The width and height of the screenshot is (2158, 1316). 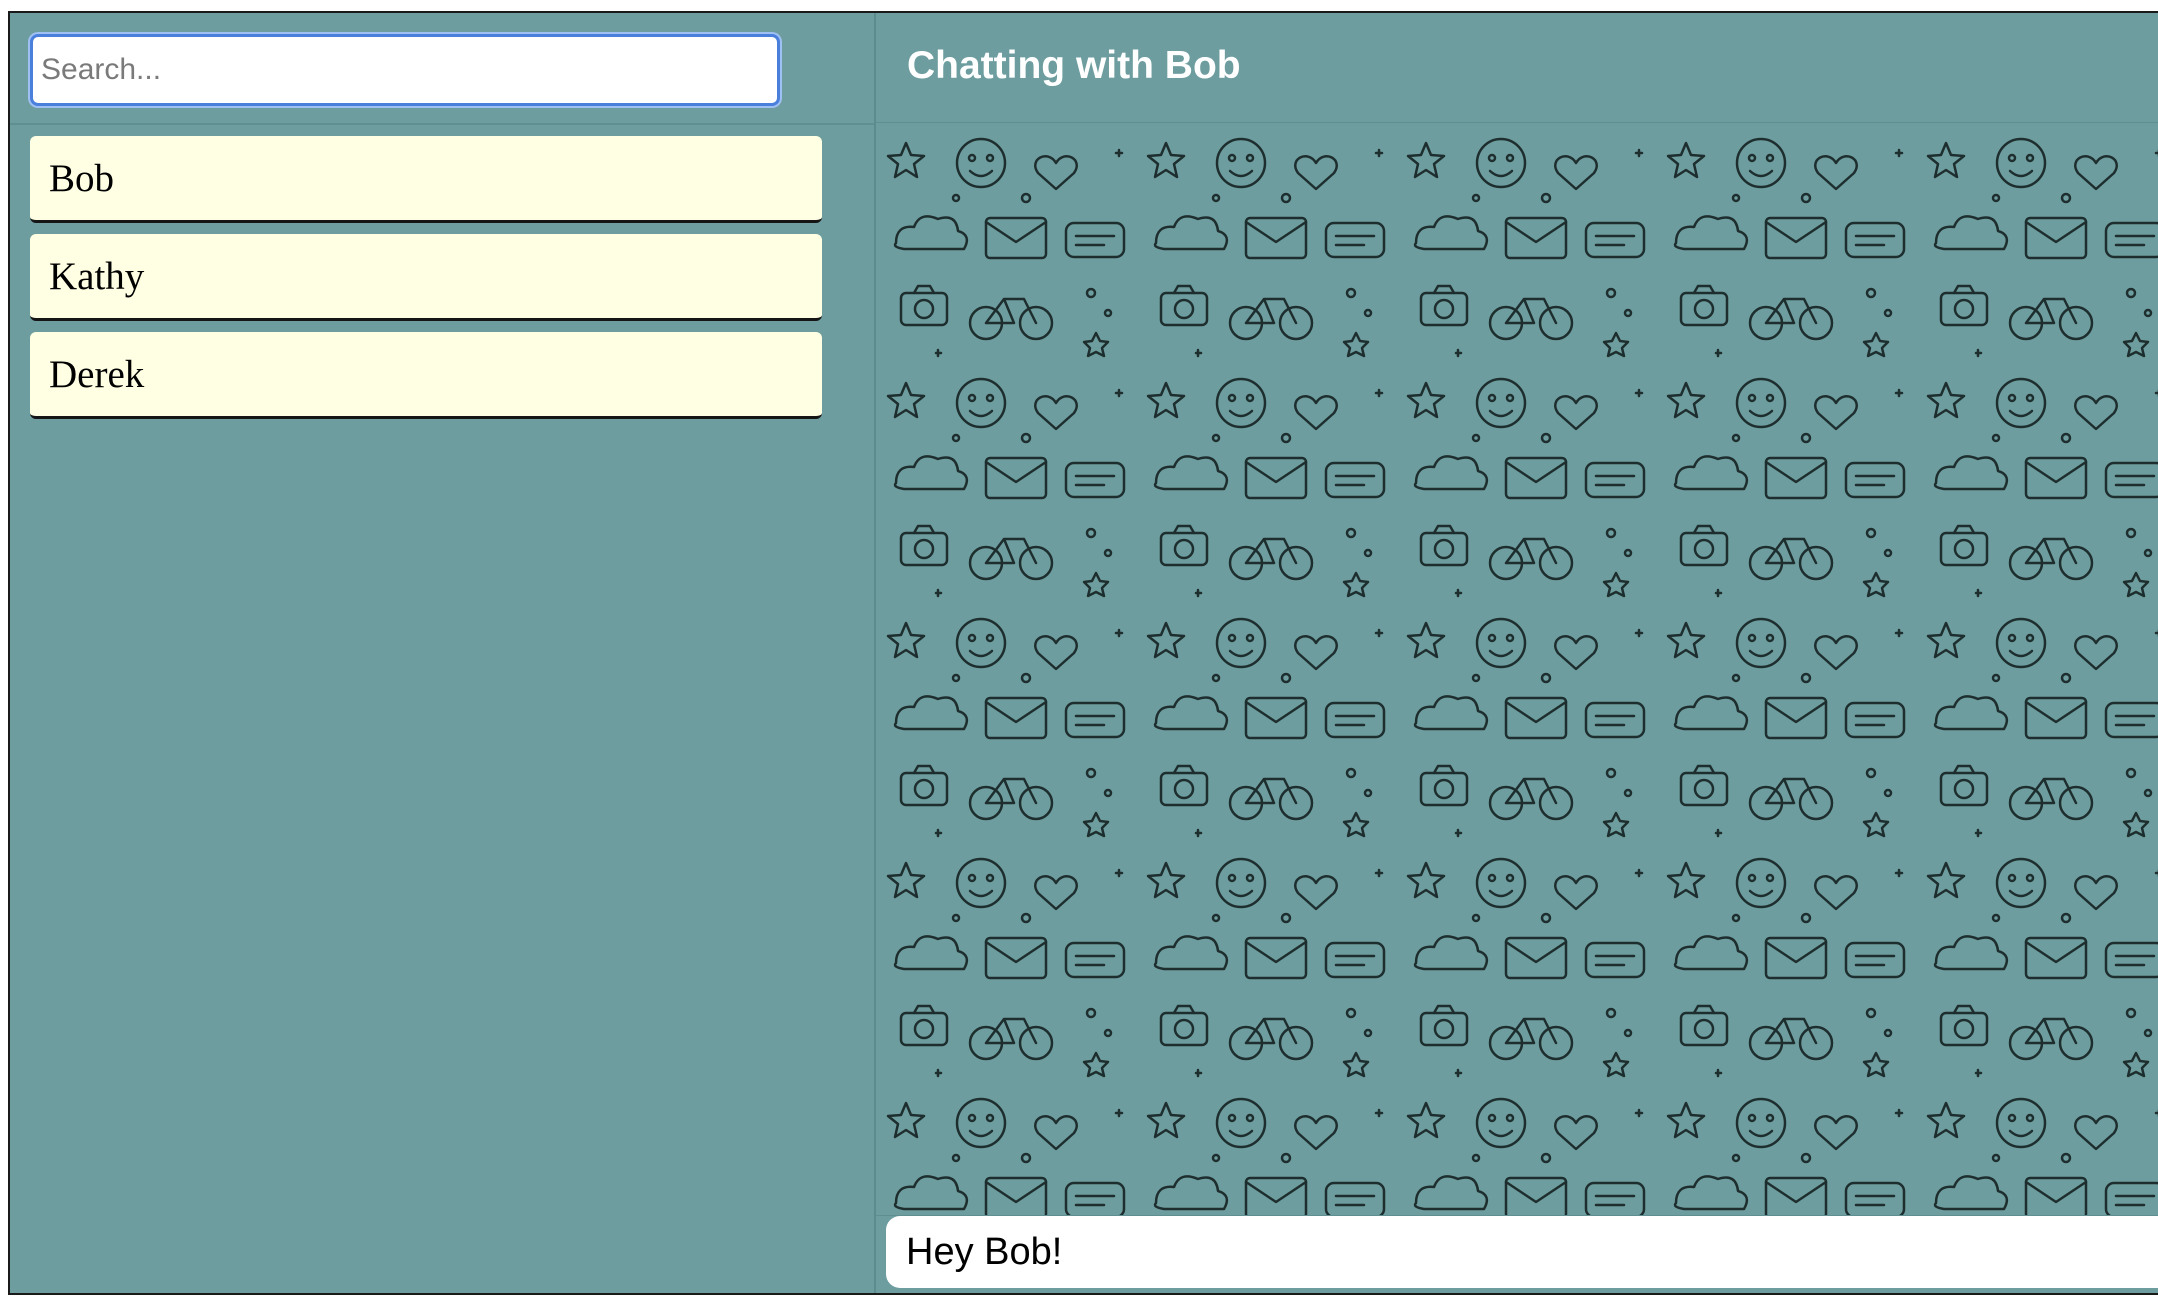 I want to click on search-container, so click(x=442, y=69).